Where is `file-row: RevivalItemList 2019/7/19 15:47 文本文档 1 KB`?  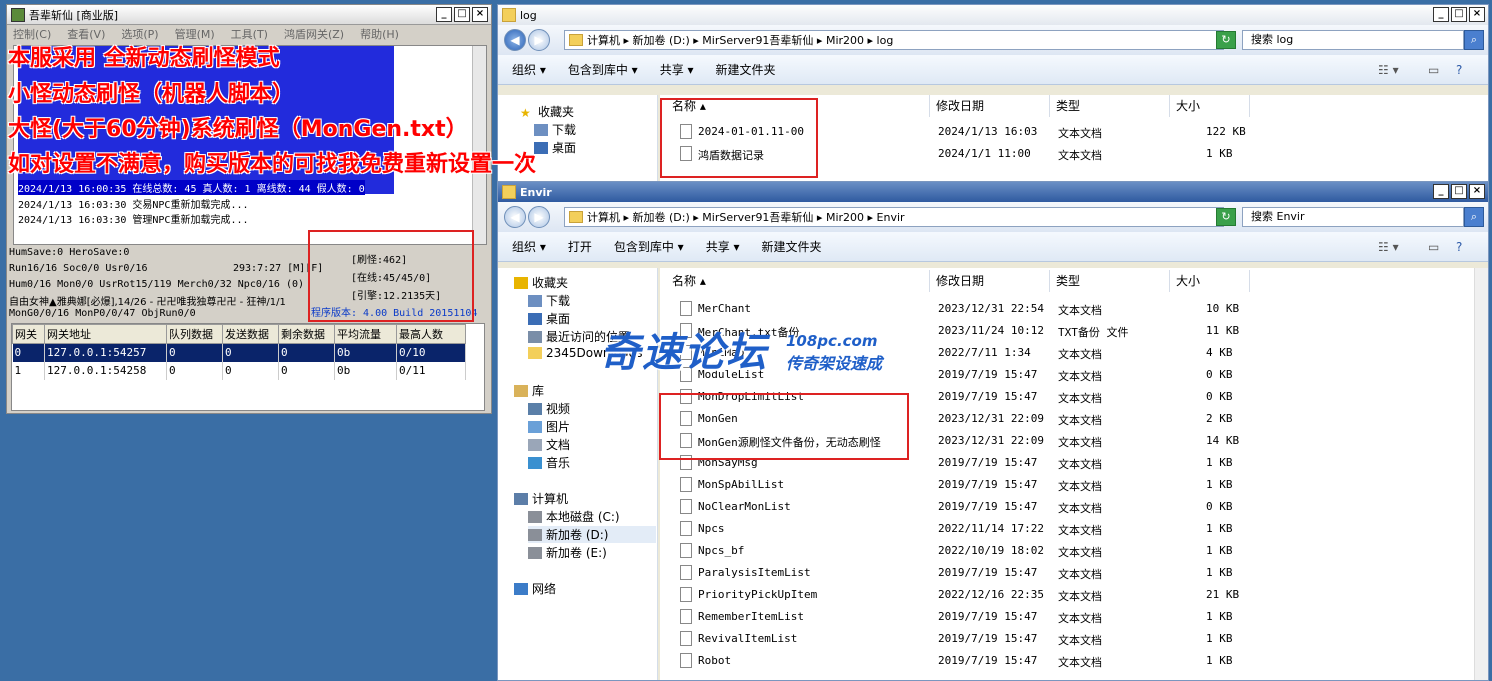 file-row: RevivalItemList 2019/7/19 15:47 文本文档 1 KB is located at coordinates (960, 639).